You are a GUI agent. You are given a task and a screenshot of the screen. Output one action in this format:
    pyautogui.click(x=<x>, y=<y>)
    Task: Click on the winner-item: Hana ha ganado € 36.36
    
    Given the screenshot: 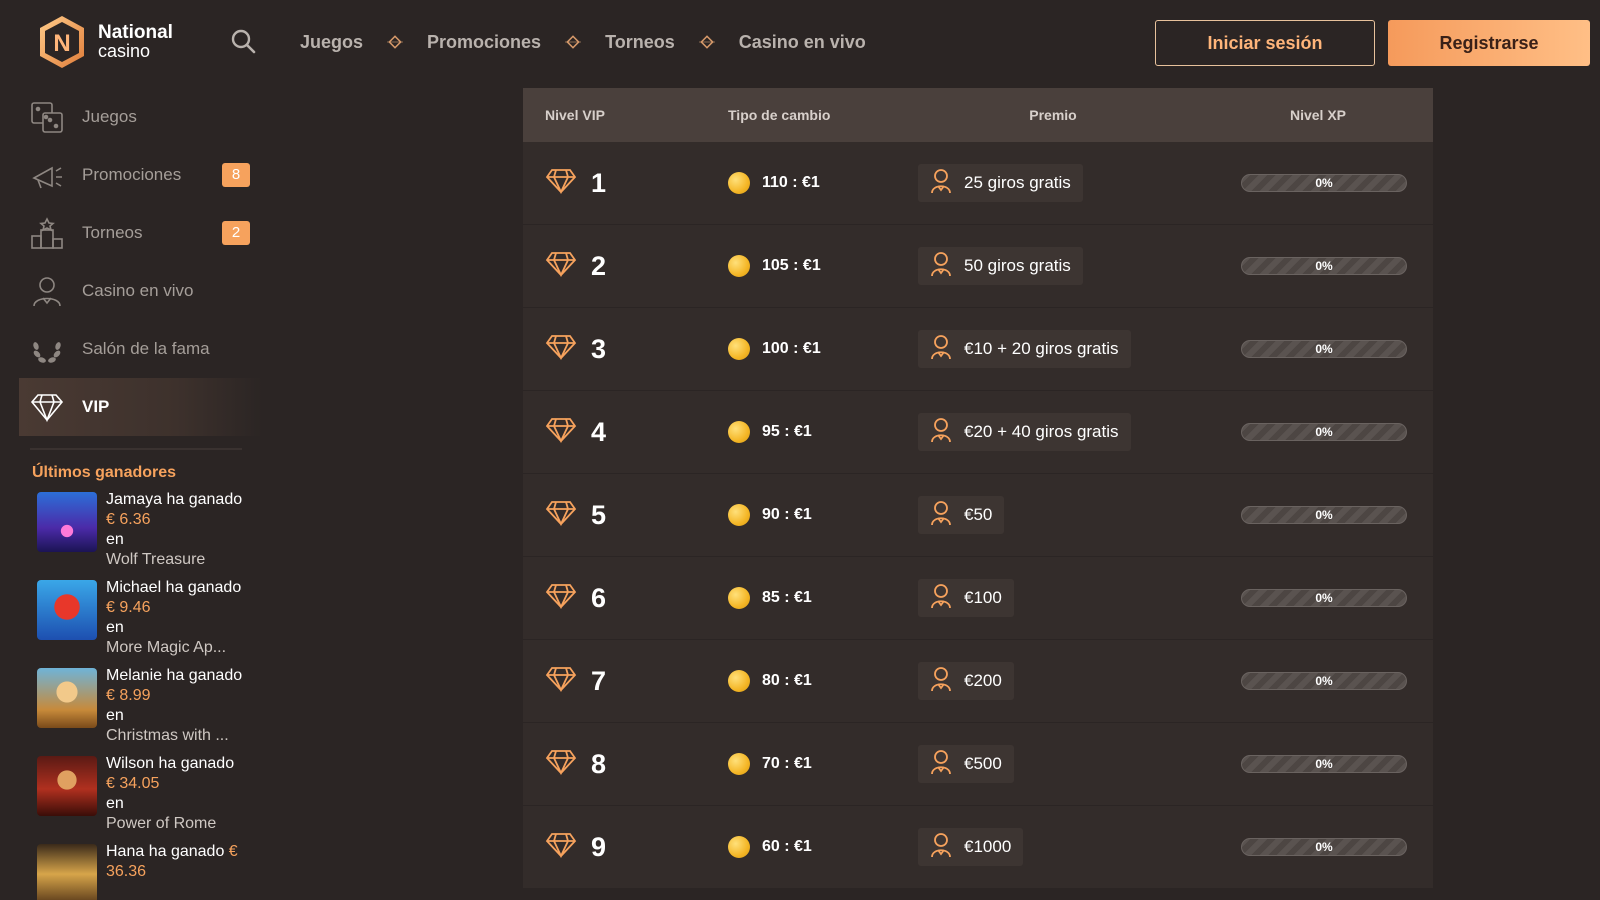 What is the action you would take?
    pyautogui.click(x=149, y=871)
    